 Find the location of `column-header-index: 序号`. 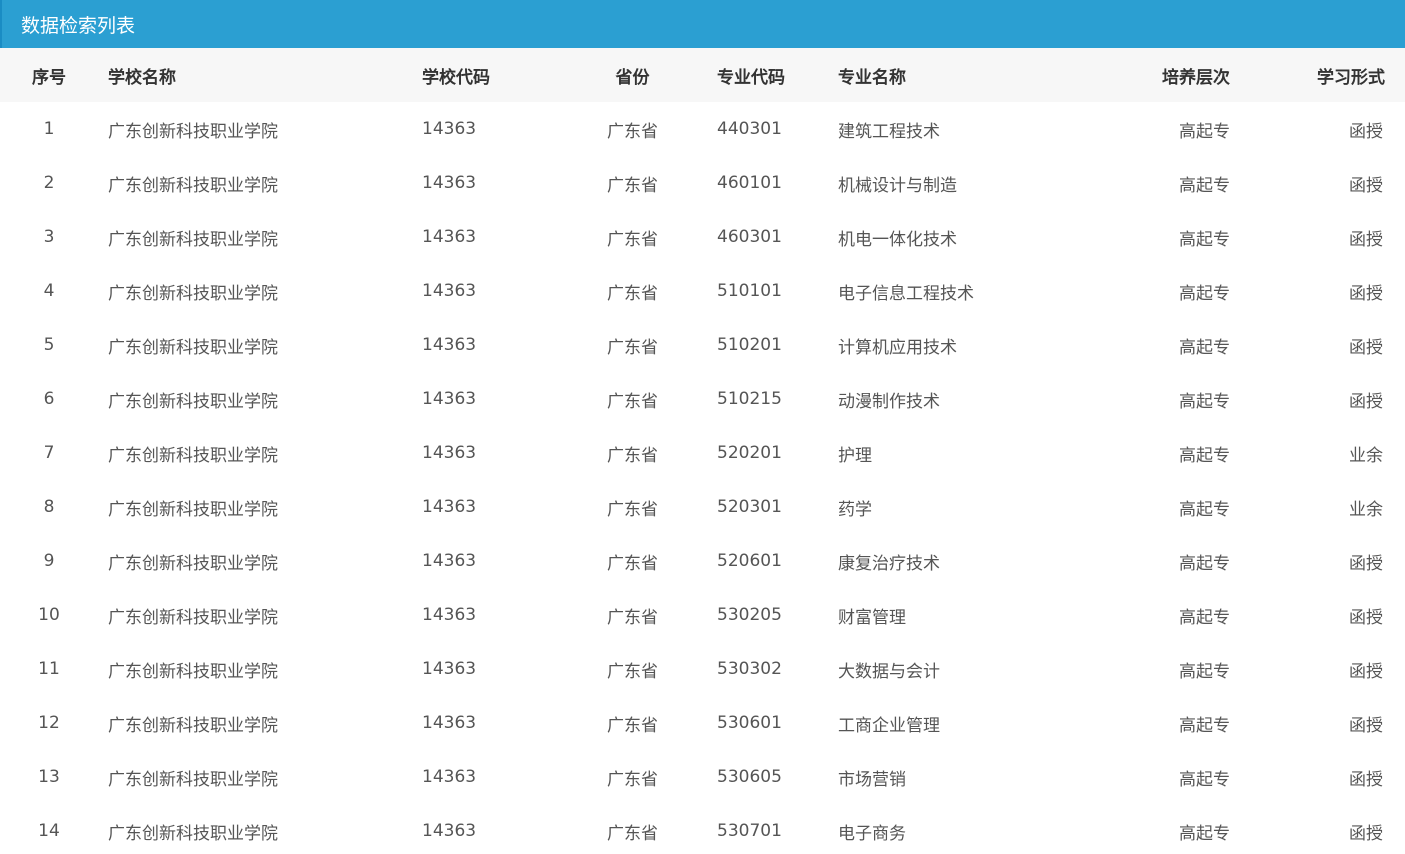

column-header-index: 序号 is located at coordinates (49, 77).